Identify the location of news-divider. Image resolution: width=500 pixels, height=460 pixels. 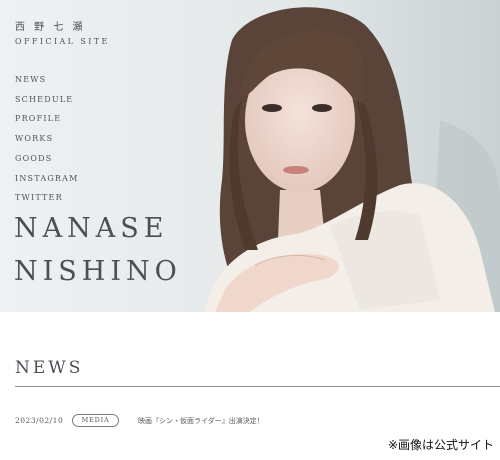
(257, 386).